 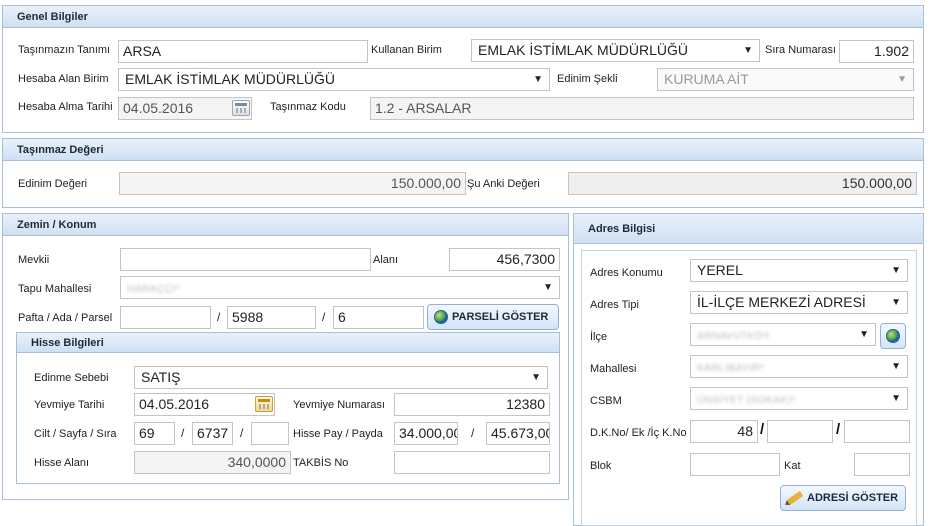 What do you see at coordinates (463, 150) in the screenshot?
I see `tasinmaz-degeri-title: Taşınmaz Değeri` at bounding box center [463, 150].